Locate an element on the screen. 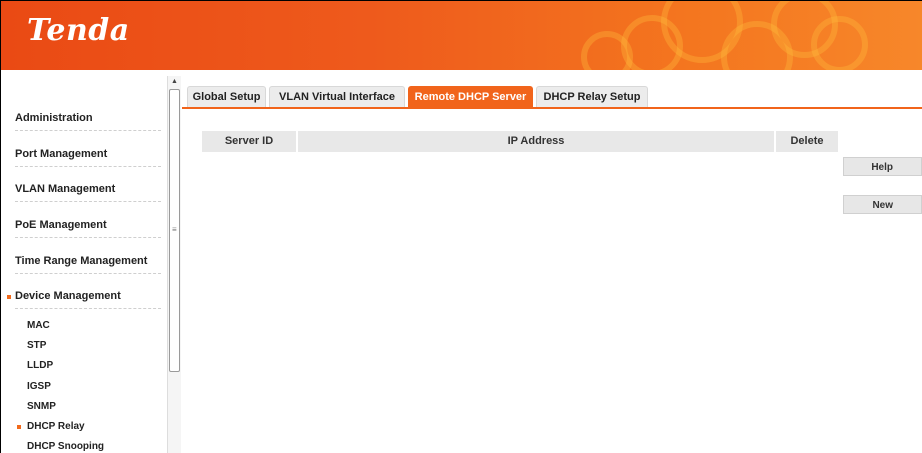 This screenshot has width=922, height=453. scroll-grip-icon: ≡ is located at coordinates (174, 229).